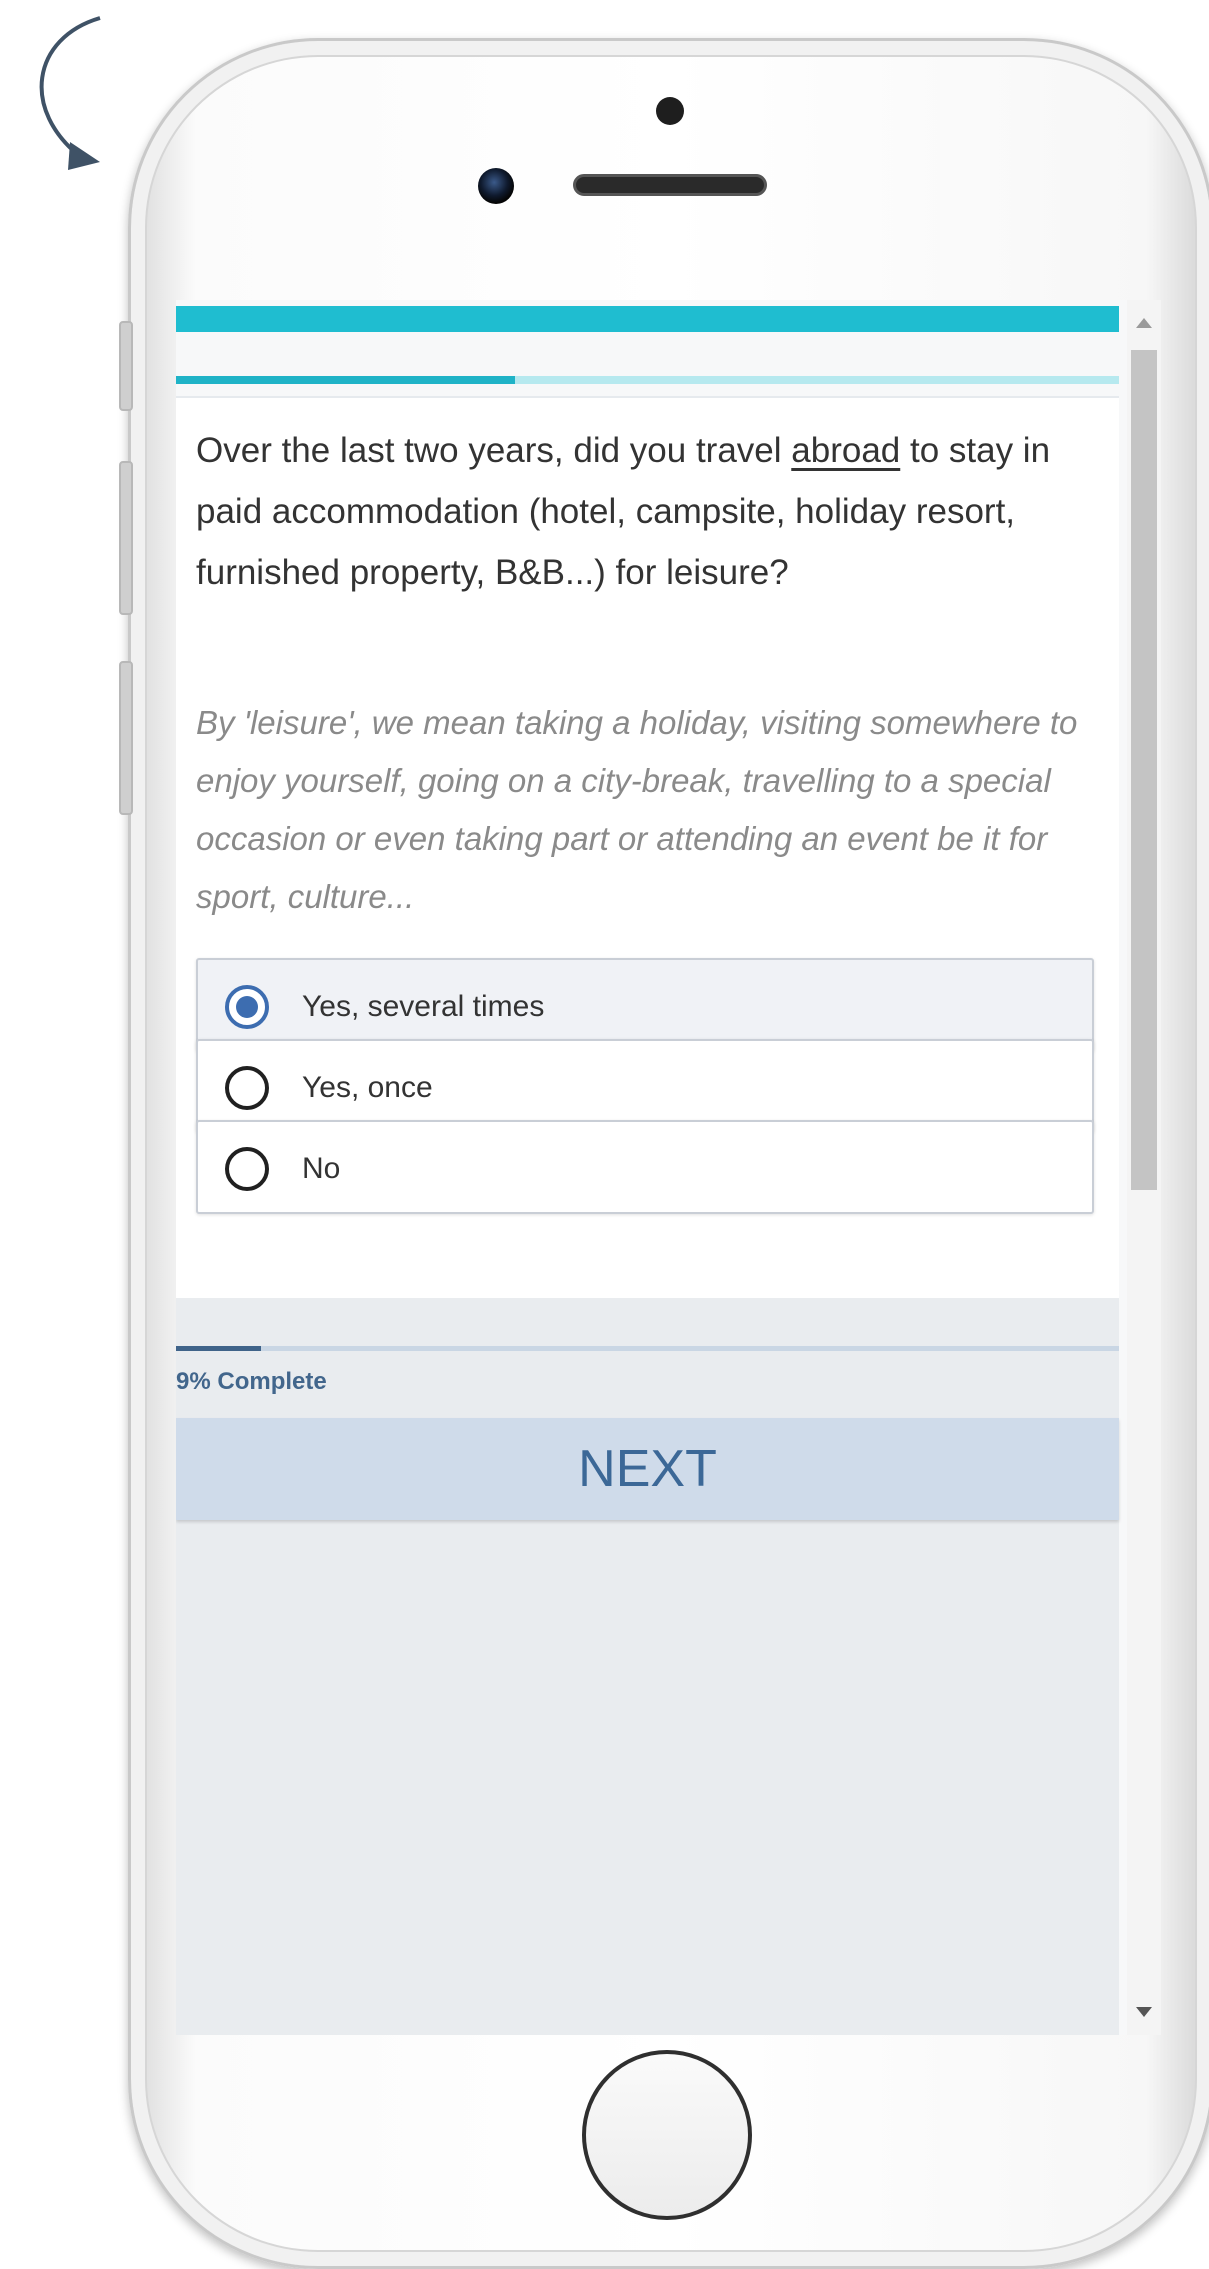 This screenshot has height=2269, width=1209. I want to click on curved-arrow-icon, so click(70, 93).